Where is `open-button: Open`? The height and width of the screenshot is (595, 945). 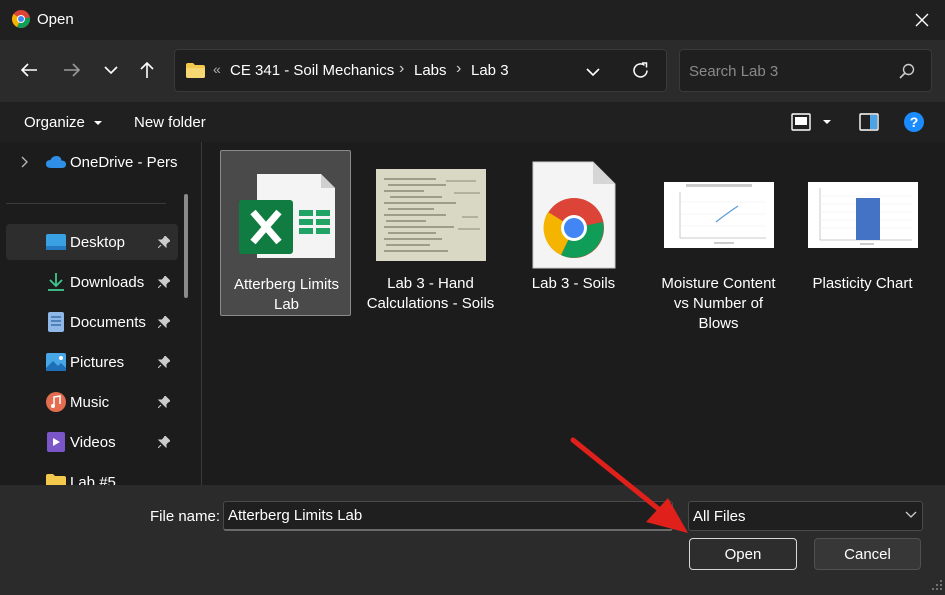
open-button: Open is located at coordinates (743, 554).